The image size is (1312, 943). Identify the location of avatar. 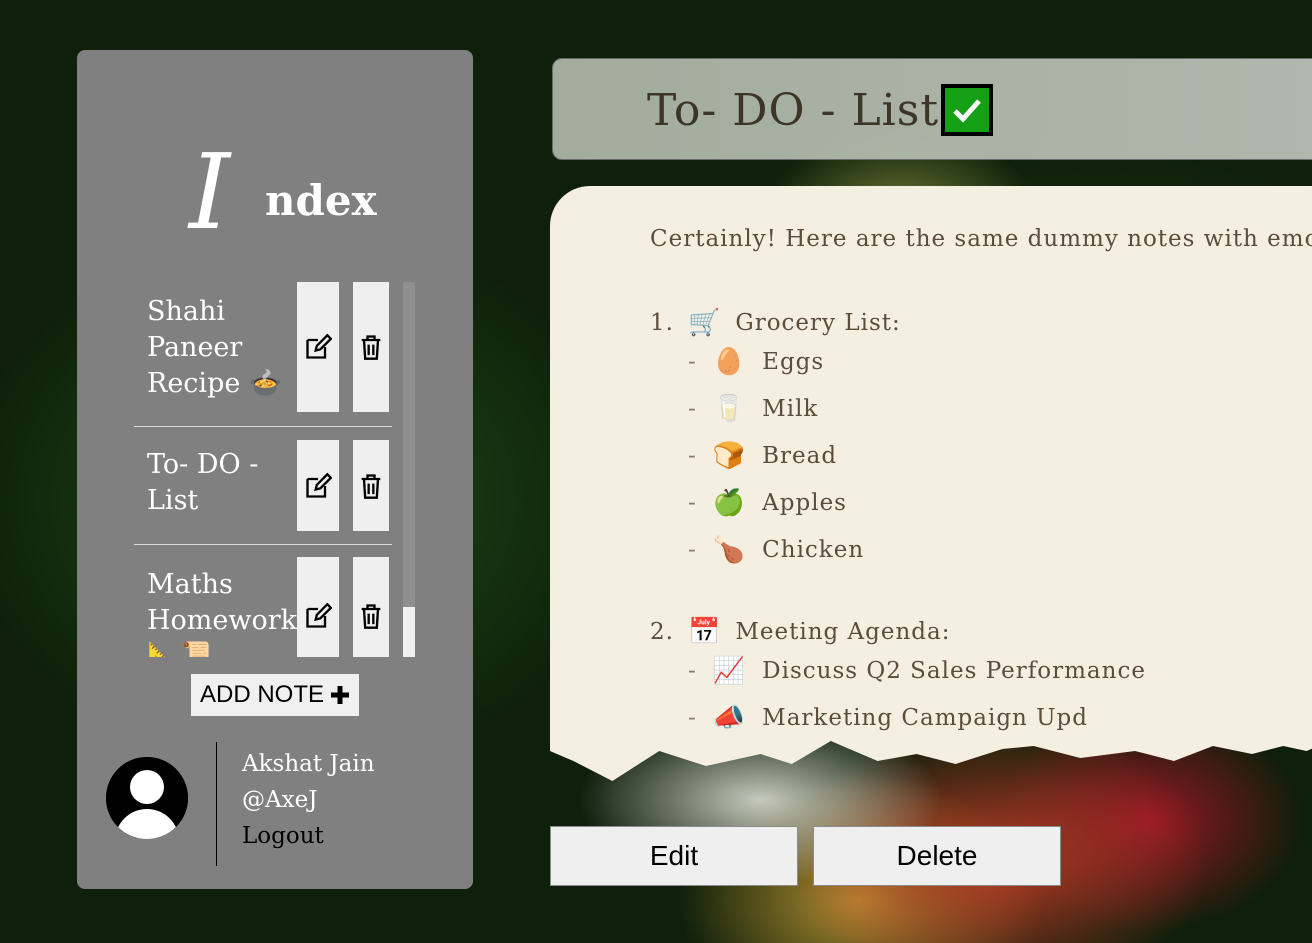
(147, 798).